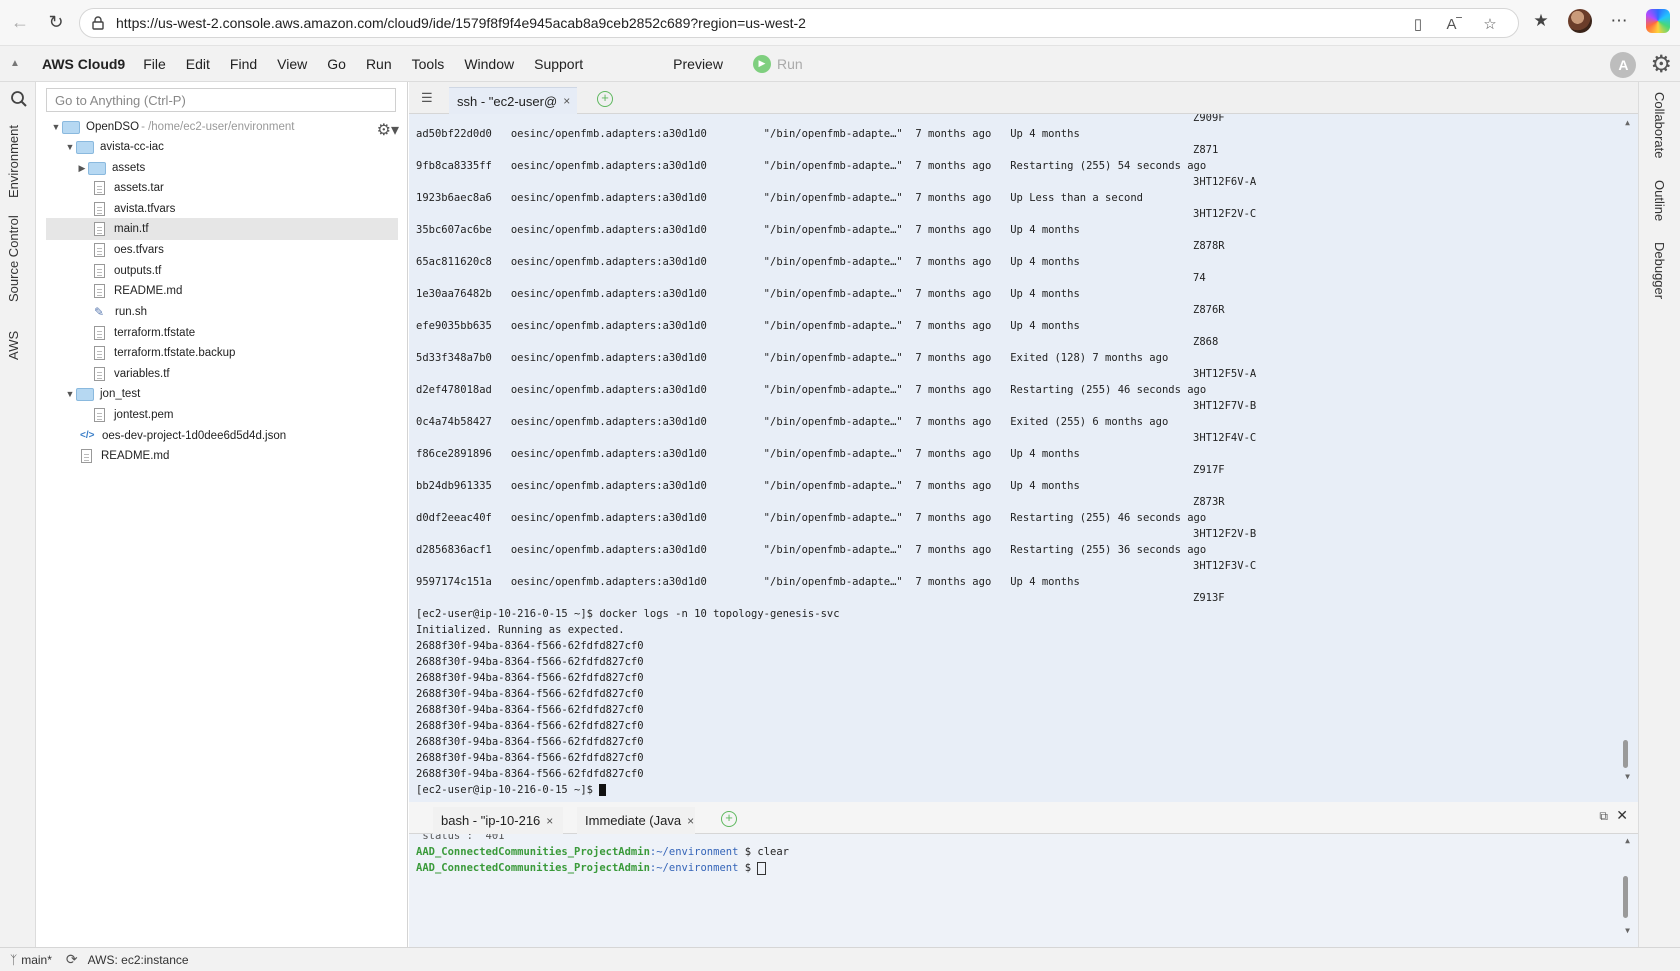 The image size is (1680, 971). I want to click on status-bar: ᛉ main* ⟳ AWS: ec2:instance, so click(840, 959).